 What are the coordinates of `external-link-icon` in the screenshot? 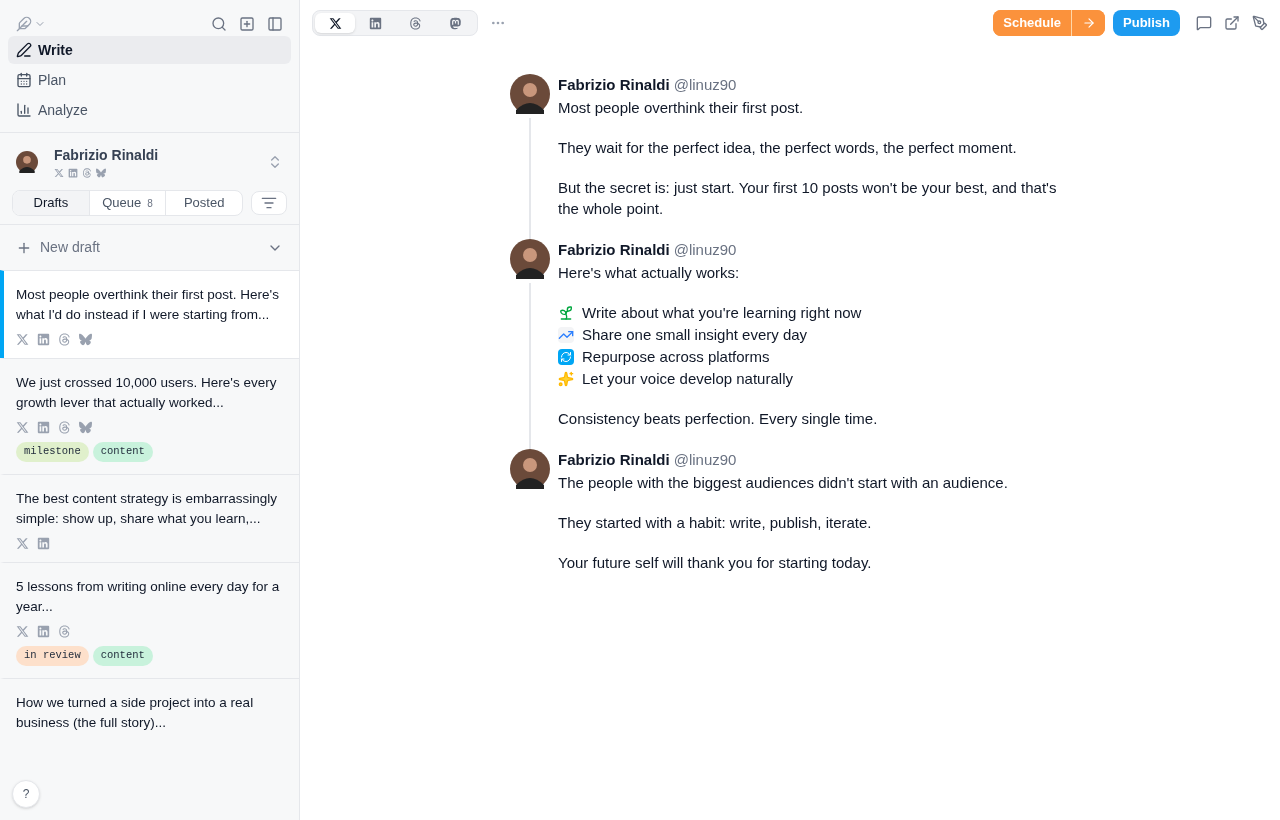 It's located at (1232, 23).